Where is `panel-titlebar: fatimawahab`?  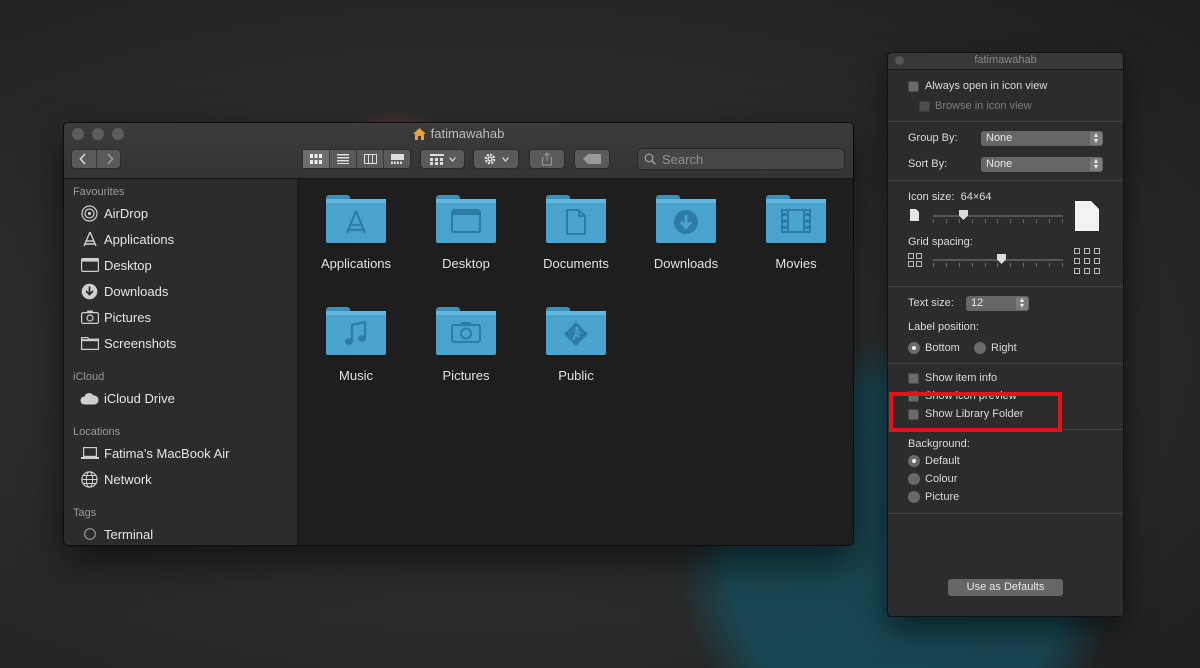 panel-titlebar: fatimawahab is located at coordinates (1005, 61).